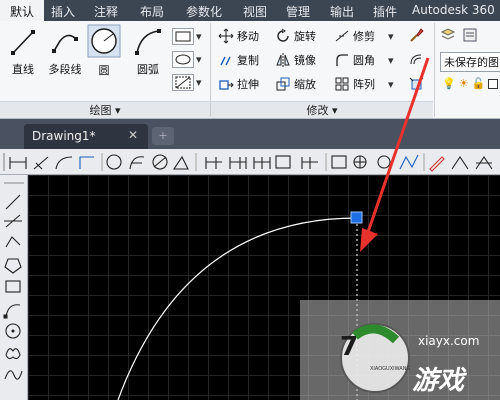  I want to click on new-tab-button: +, so click(163, 136).